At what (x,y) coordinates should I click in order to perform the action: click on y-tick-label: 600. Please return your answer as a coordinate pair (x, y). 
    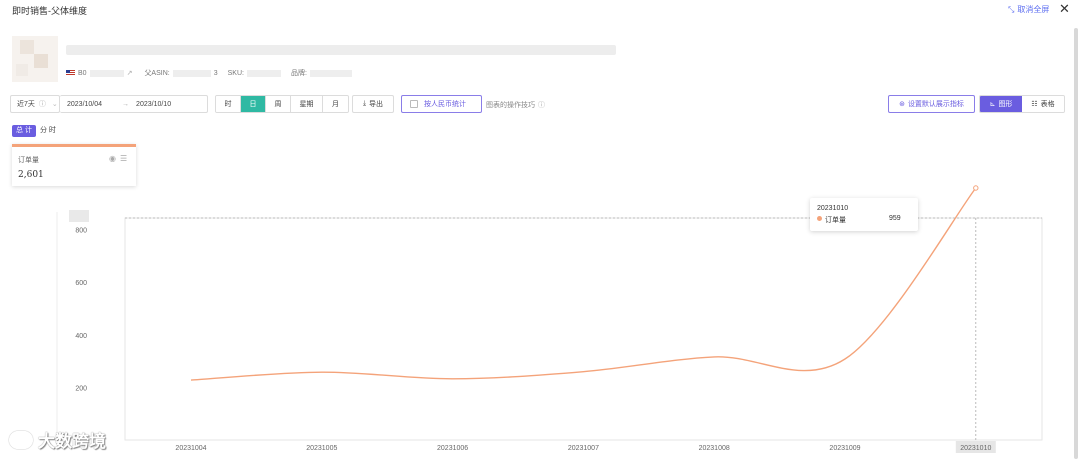
    Looking at the image, I should click on (81, 283).